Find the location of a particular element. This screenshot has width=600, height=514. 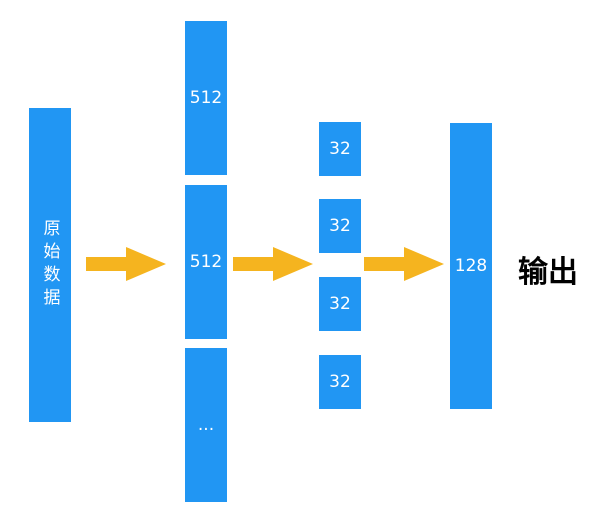

layer2-block-1-label: 32 is located at coordinates (340, 149).